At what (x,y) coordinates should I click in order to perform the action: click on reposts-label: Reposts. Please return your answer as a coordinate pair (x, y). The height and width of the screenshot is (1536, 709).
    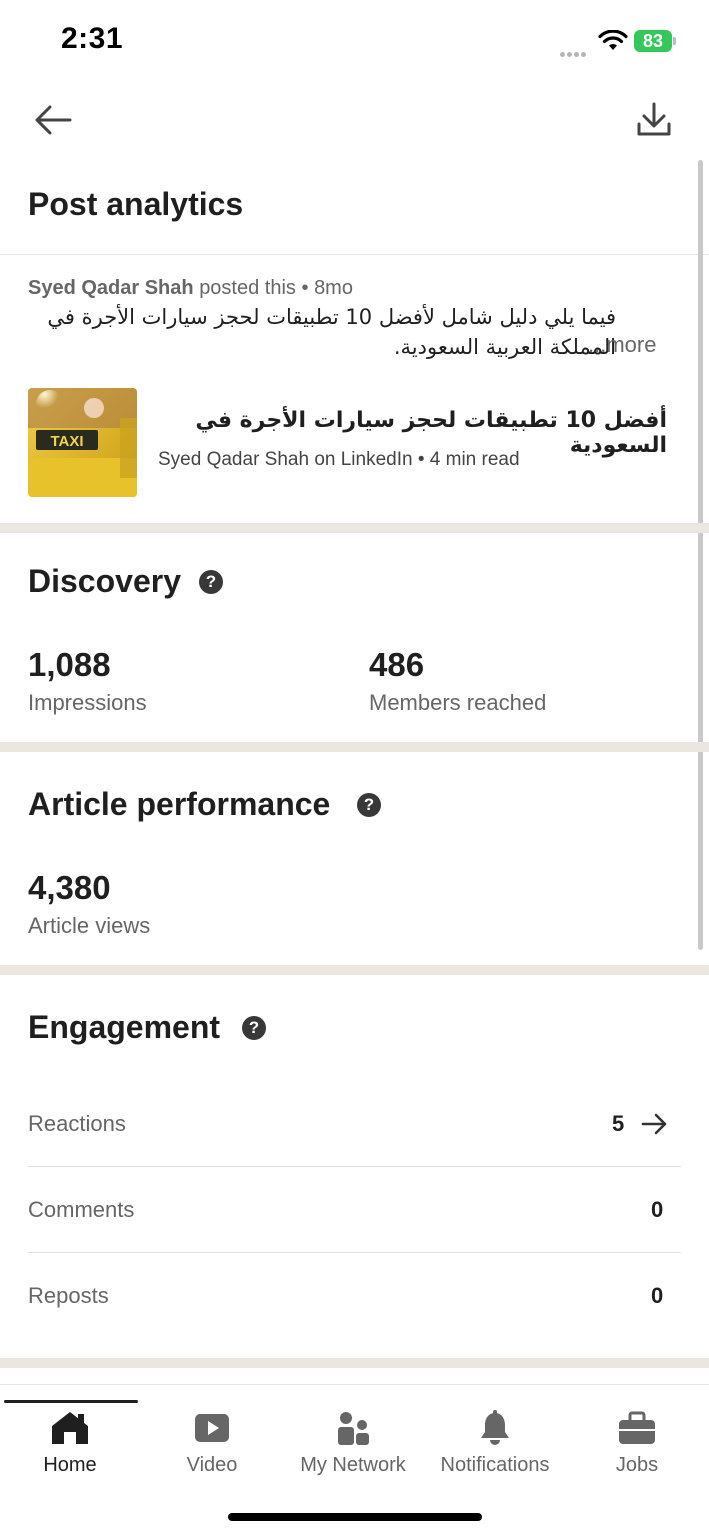
    Looking at the image, I should click on (68, 1295).